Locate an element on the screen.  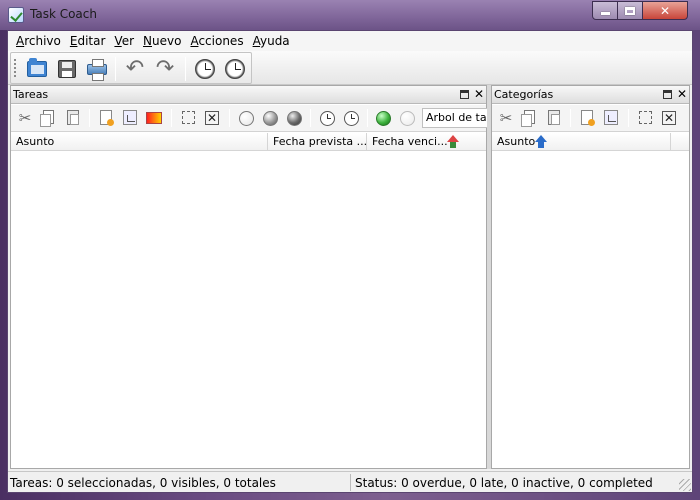
white-ball-icon is located at coordinates (407, 118).